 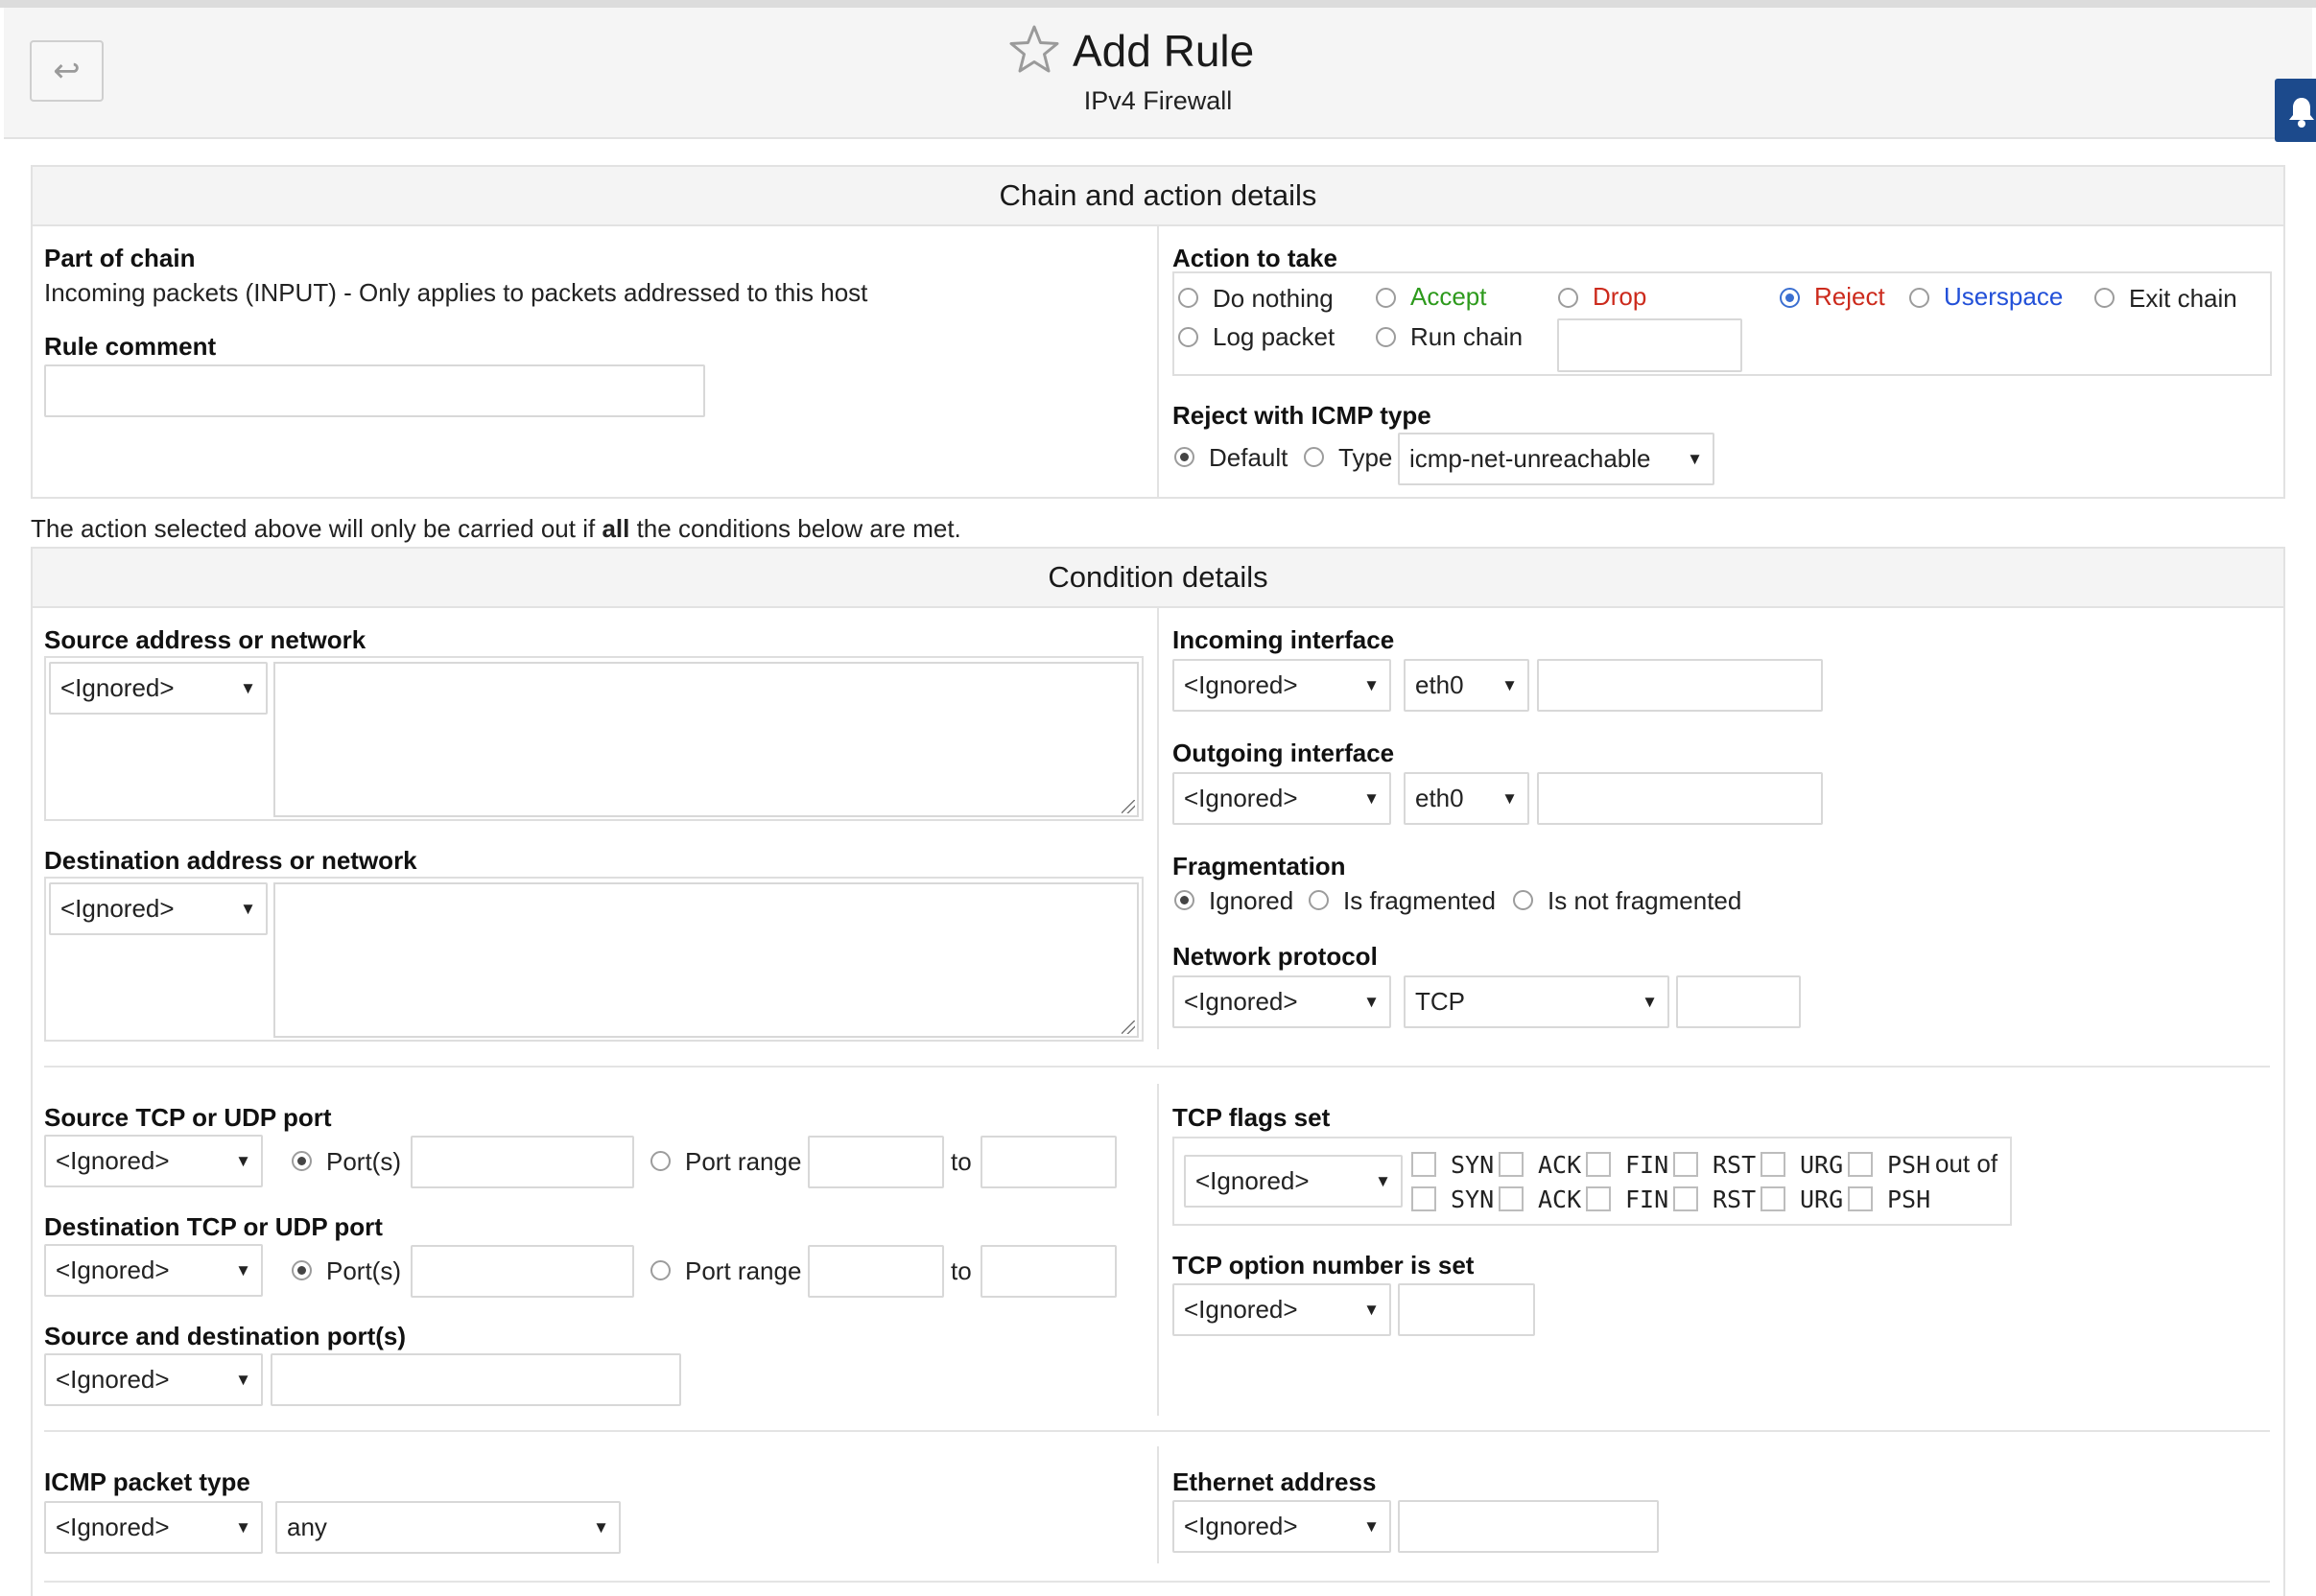 I want to click on mask-rst-checkbox, so click(x=1685, y=1198).